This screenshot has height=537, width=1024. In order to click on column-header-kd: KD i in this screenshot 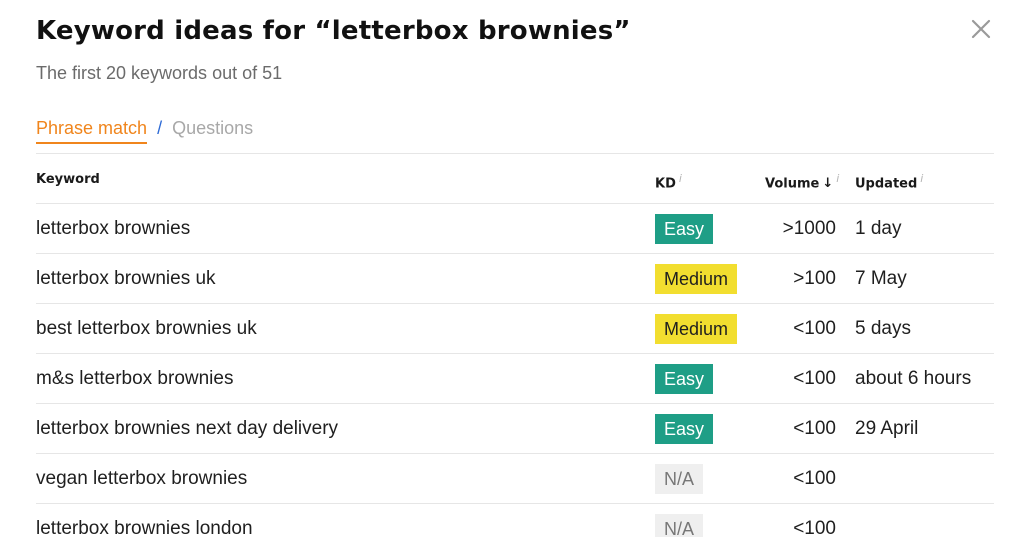, I will do `click(668, 181)`.